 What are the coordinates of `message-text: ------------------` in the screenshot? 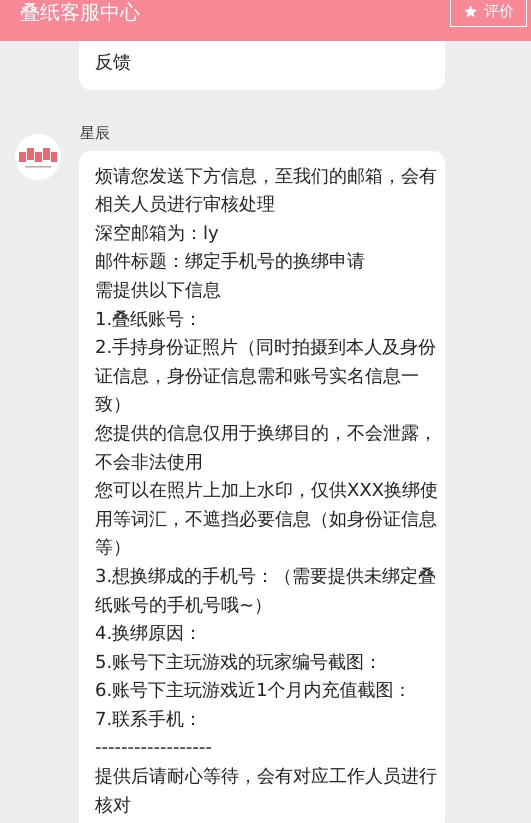 It's located at (154, 748).